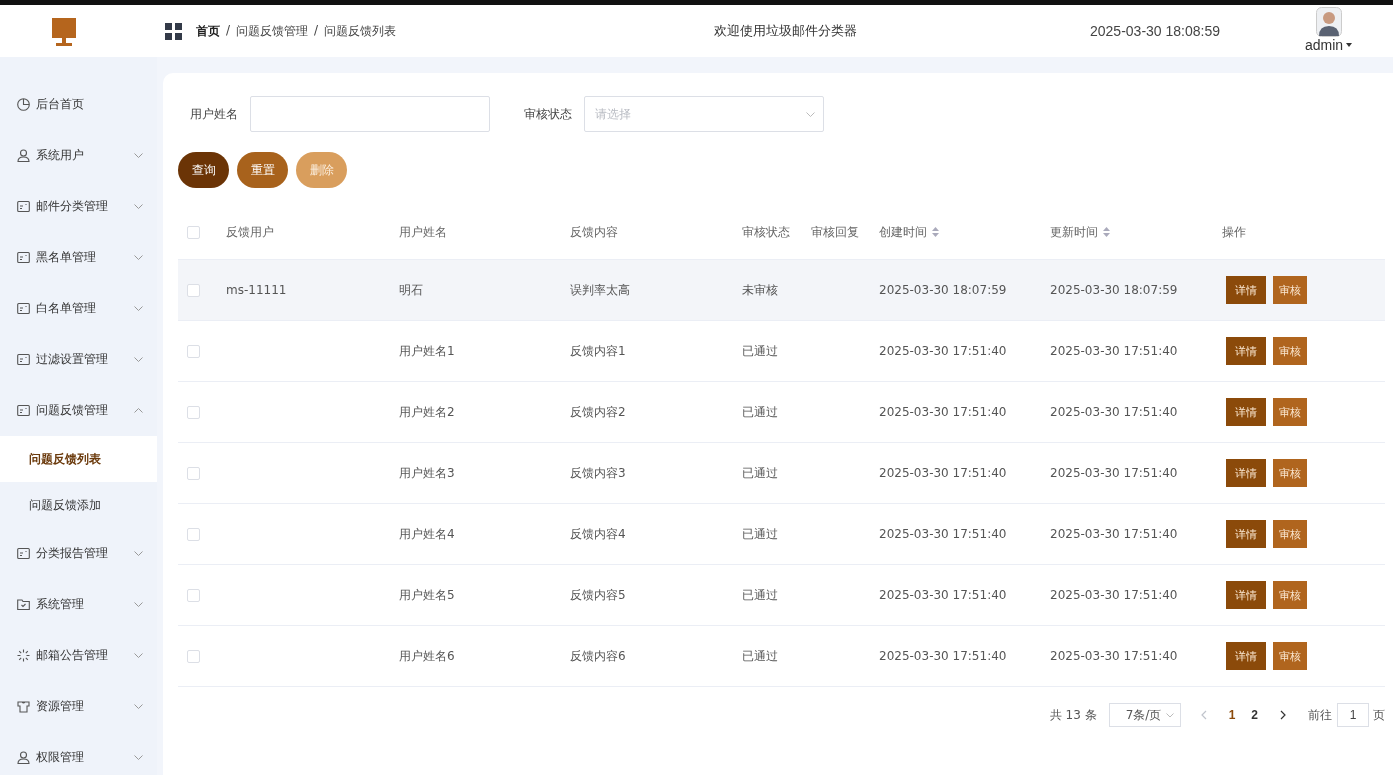  What do you see at coordinates (78, 257) in the screenshot?
I see `sidebar-item: 黑名单管理` at bounding box center [78, 257].